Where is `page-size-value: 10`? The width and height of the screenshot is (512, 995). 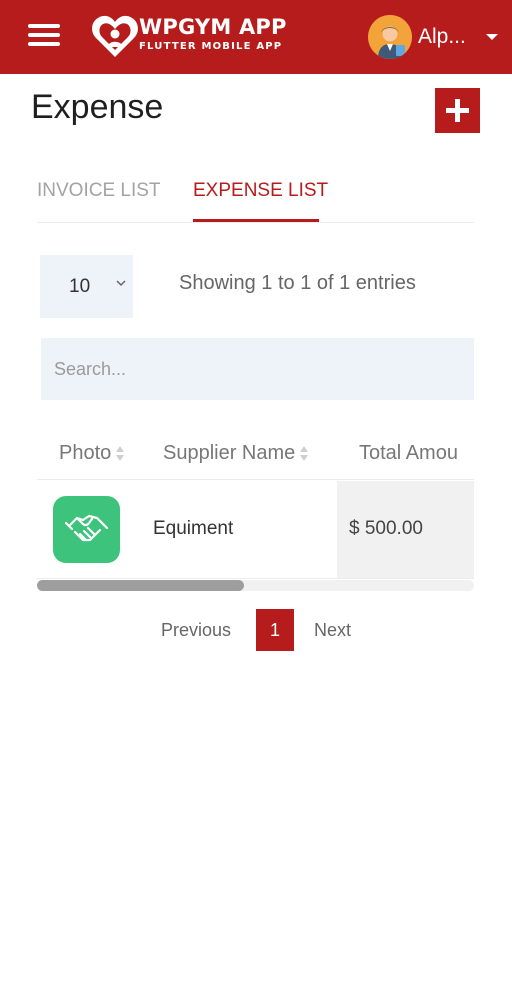
page-size-value: 10 is located at coordinates (80, 286).